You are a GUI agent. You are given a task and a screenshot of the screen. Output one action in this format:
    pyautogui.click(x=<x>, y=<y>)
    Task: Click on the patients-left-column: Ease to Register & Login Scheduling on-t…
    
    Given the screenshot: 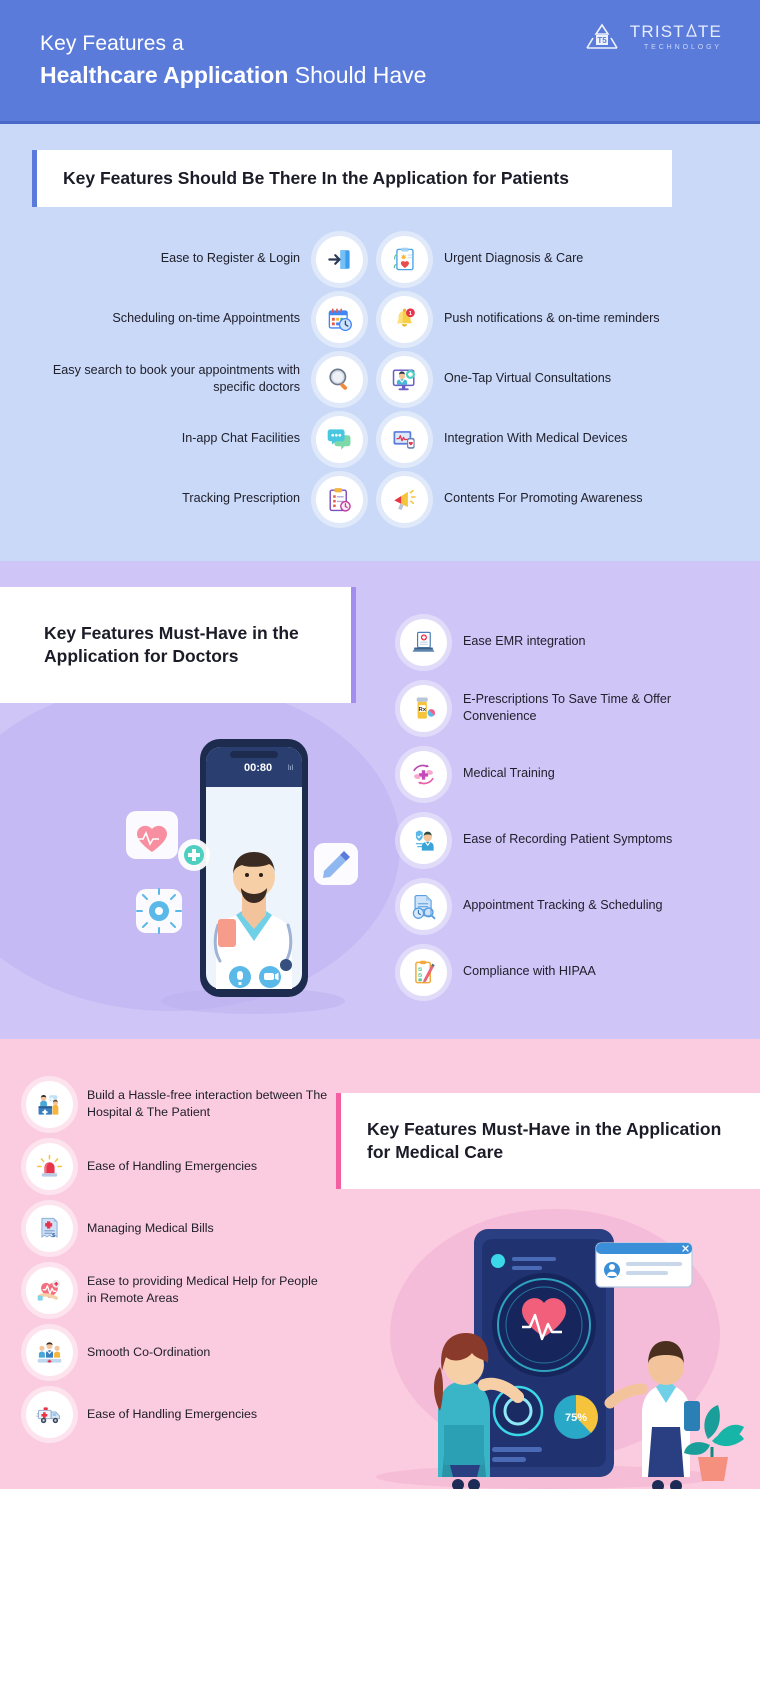 What is the action you would take?
    pyautogui.click(x=196, y=379)
    